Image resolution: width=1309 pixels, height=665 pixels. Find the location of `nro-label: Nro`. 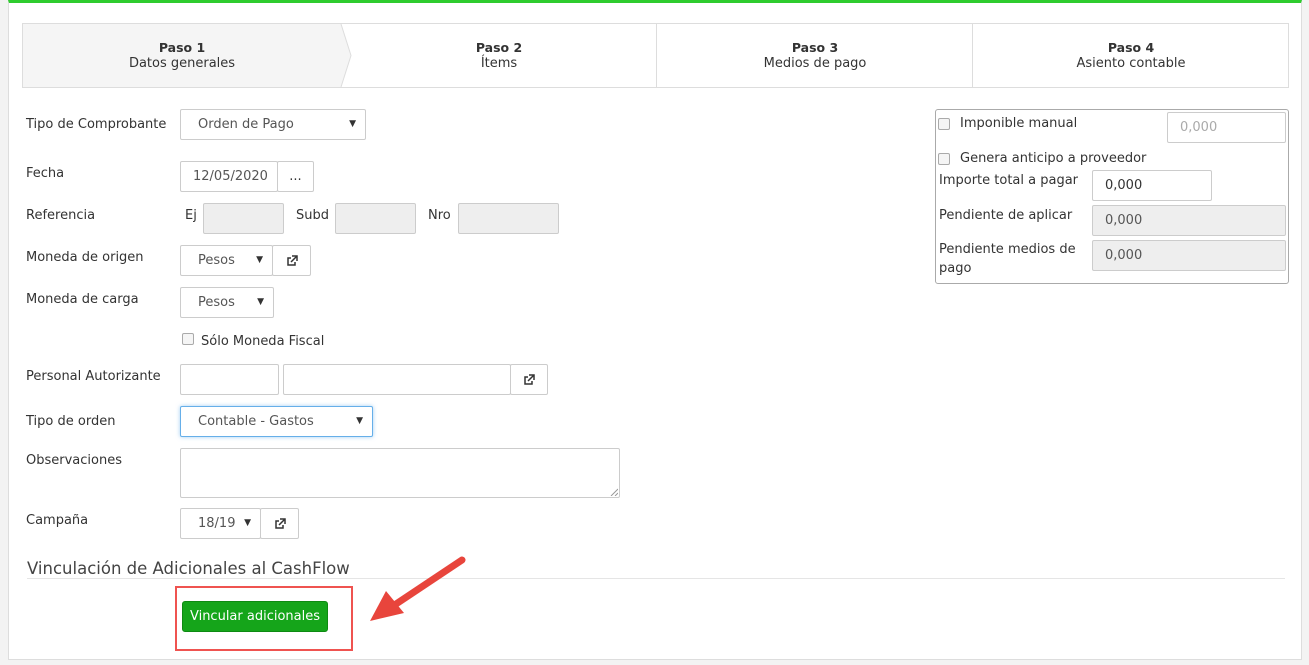

nro-label: Nro is located at coordinates (439, 215).